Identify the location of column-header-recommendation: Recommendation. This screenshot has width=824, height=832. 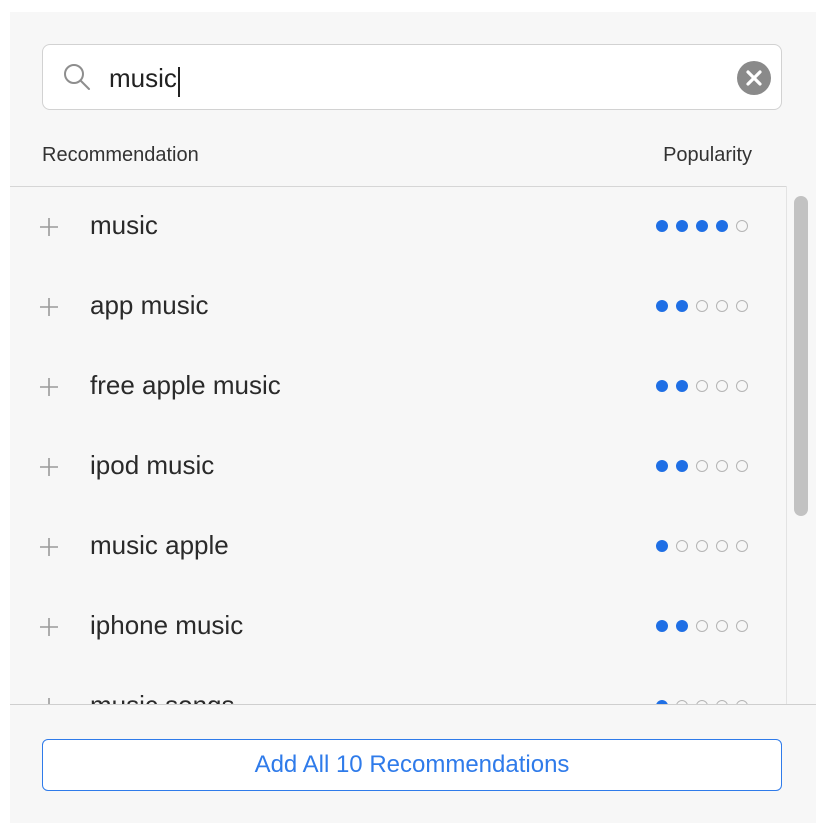
(120, 155).